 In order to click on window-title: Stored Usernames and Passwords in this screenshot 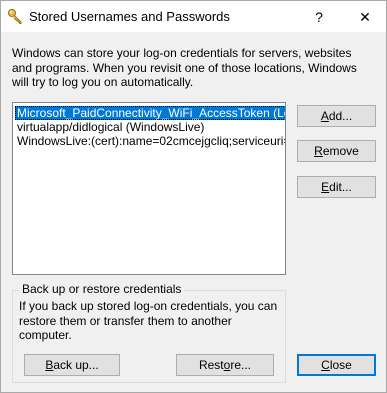, I will do `click(129, 16)`.